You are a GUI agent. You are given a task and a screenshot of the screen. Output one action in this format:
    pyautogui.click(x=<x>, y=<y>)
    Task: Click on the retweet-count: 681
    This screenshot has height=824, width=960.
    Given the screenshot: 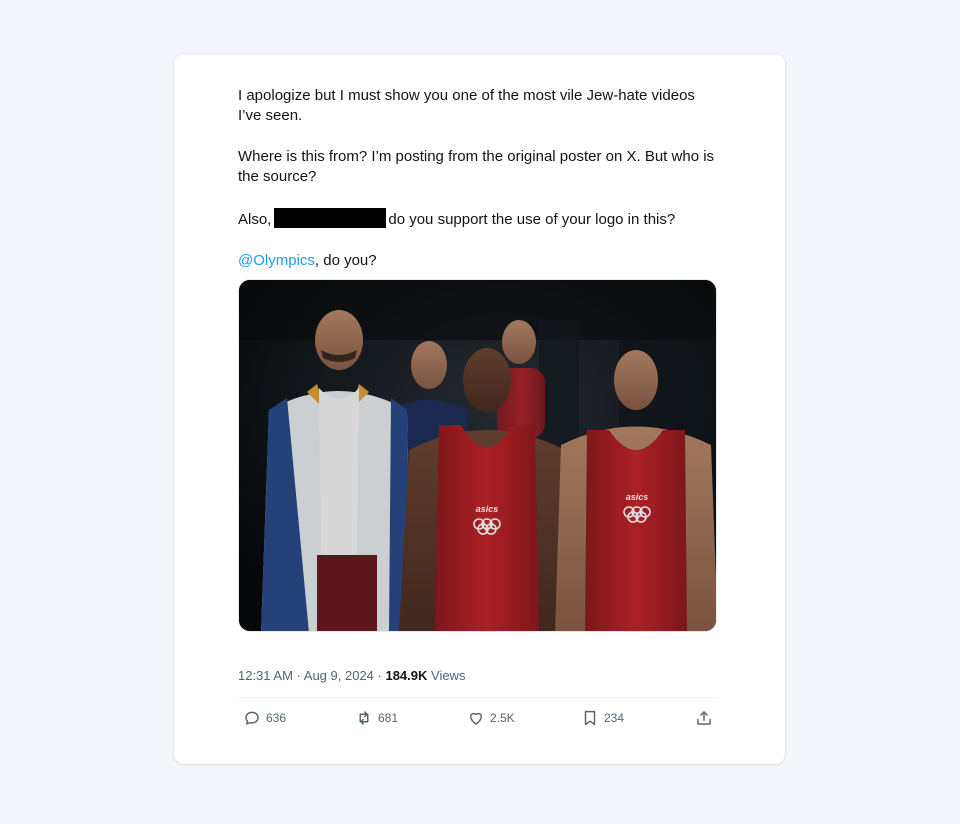 What is the action you would take?
    pyautogui.click(x=388, y=718)
    